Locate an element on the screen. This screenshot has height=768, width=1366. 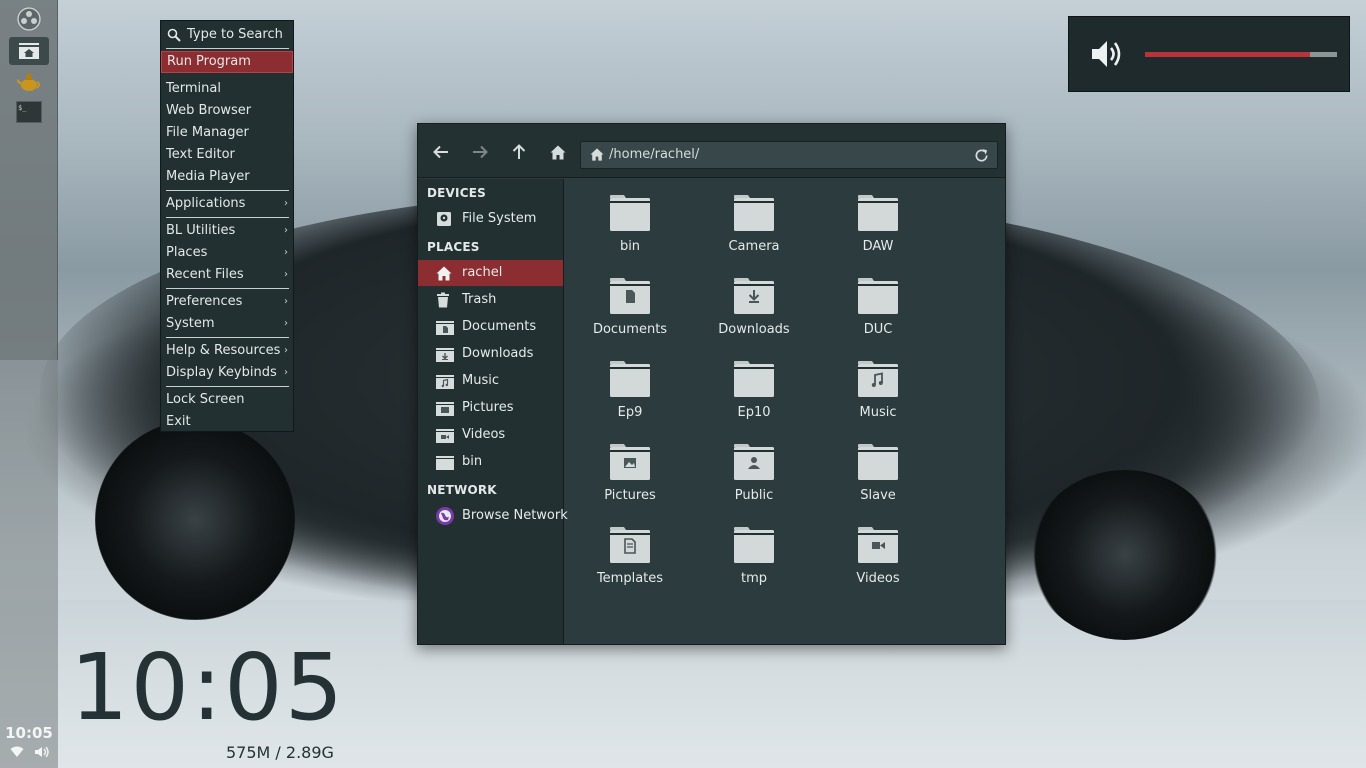
file-item-label: DUC is located at coordinates (878, 329).